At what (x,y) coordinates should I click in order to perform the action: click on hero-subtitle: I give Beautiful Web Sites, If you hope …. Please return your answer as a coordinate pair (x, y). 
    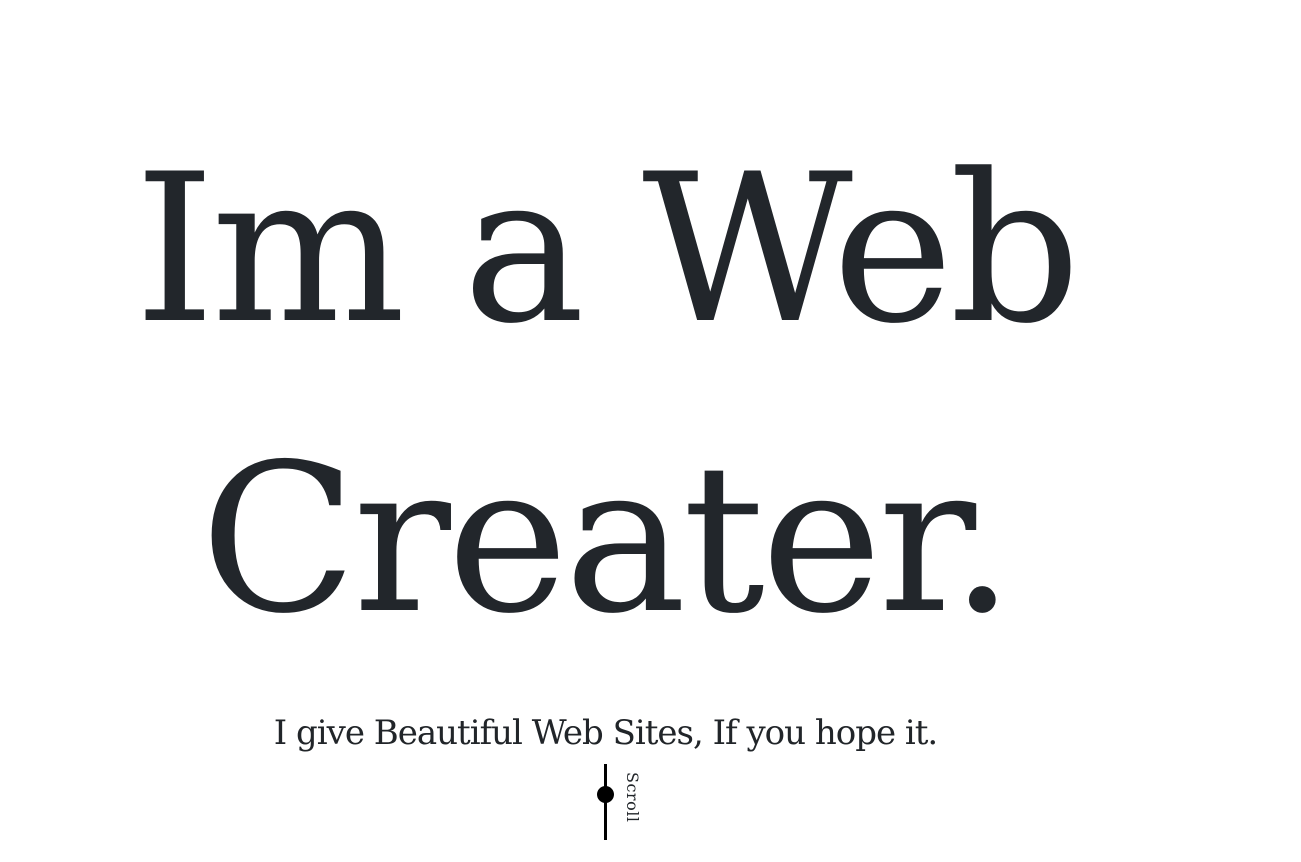
    Looking at the image, I should click on (605, 733).